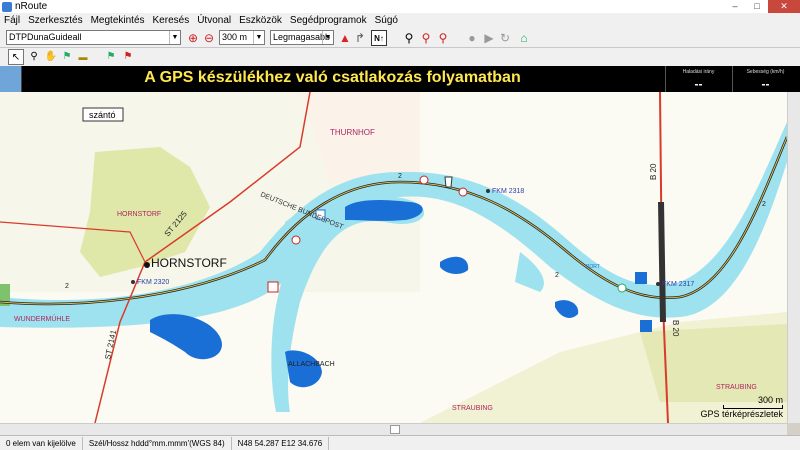 The image size is (800, 450). Describe the element at coordinates (472, 408) in the screenshot. I see `straubing-label-1: STRAUBING` at that location.